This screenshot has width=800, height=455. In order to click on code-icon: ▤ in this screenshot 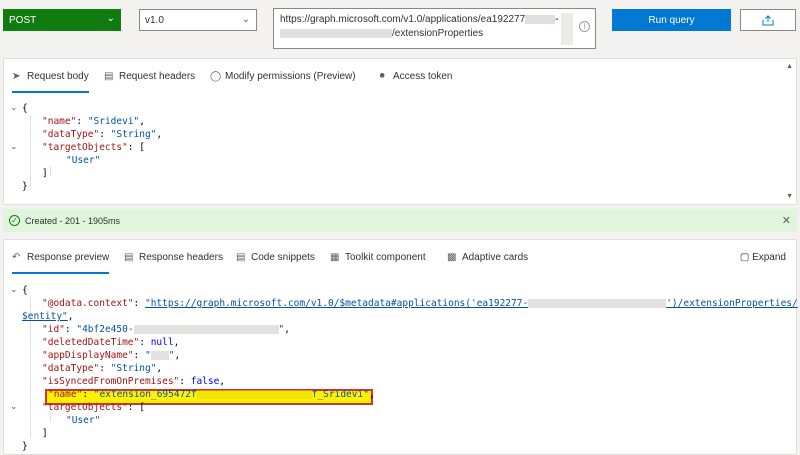, I will do `click(241, 257)`.